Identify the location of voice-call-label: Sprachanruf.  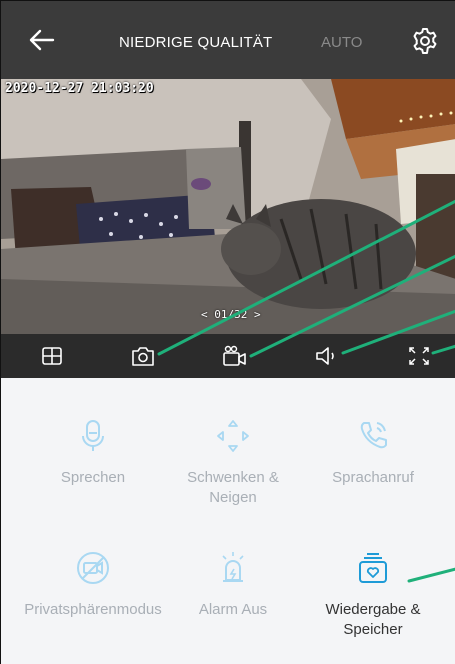
(373, 477).